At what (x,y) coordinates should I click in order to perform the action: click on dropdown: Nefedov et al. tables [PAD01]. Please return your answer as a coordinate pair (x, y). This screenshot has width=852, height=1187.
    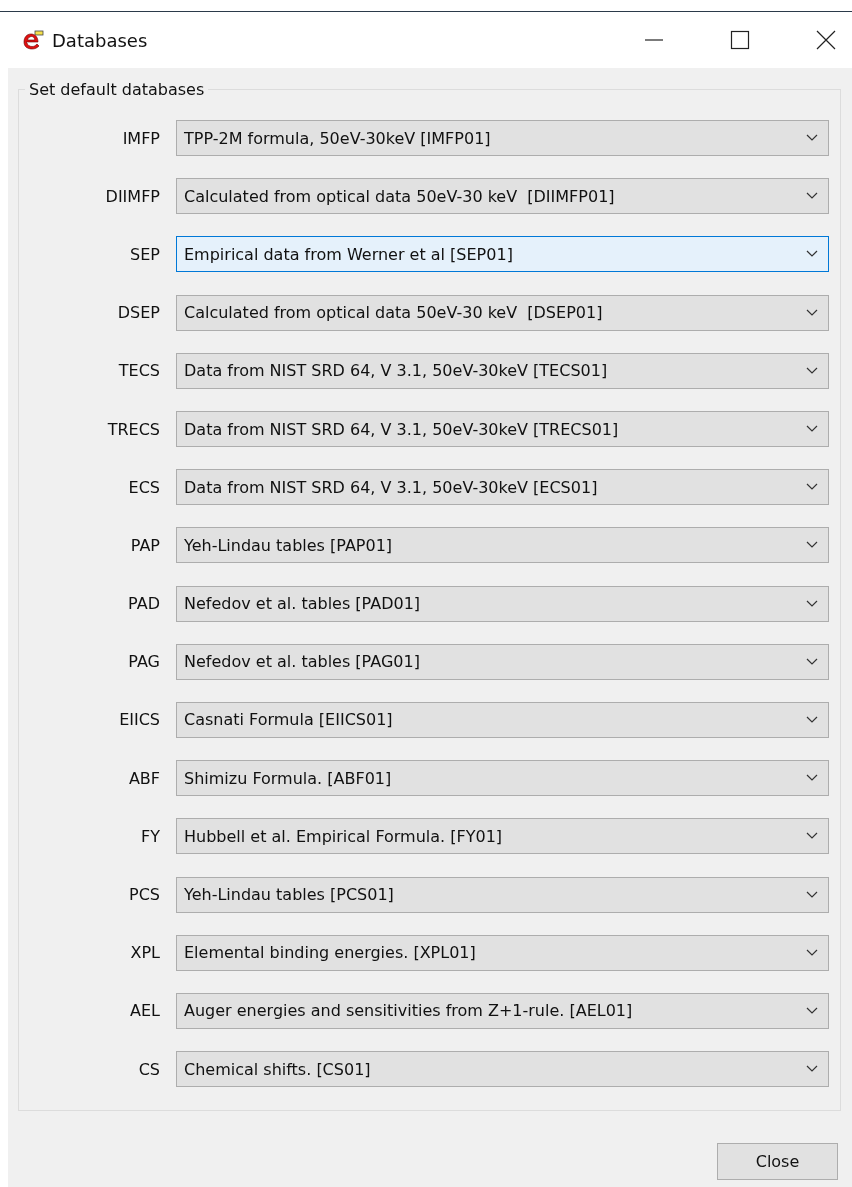
    Looking at the image, I should click on (502, 603).